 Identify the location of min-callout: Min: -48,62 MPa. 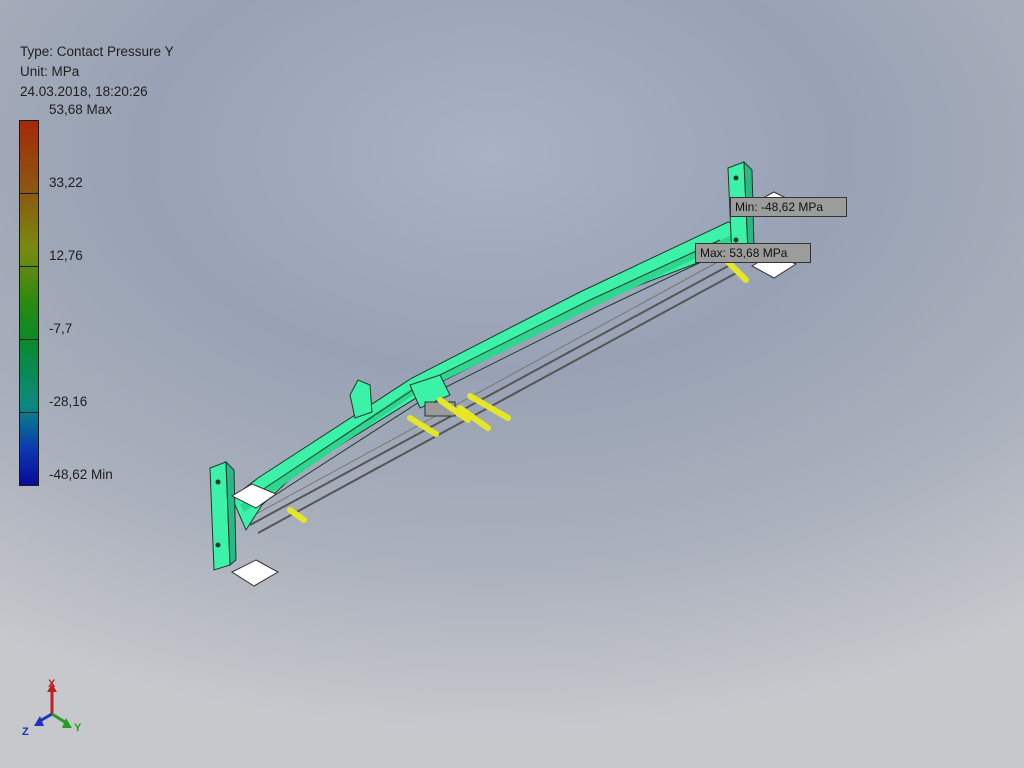
(788, 207).